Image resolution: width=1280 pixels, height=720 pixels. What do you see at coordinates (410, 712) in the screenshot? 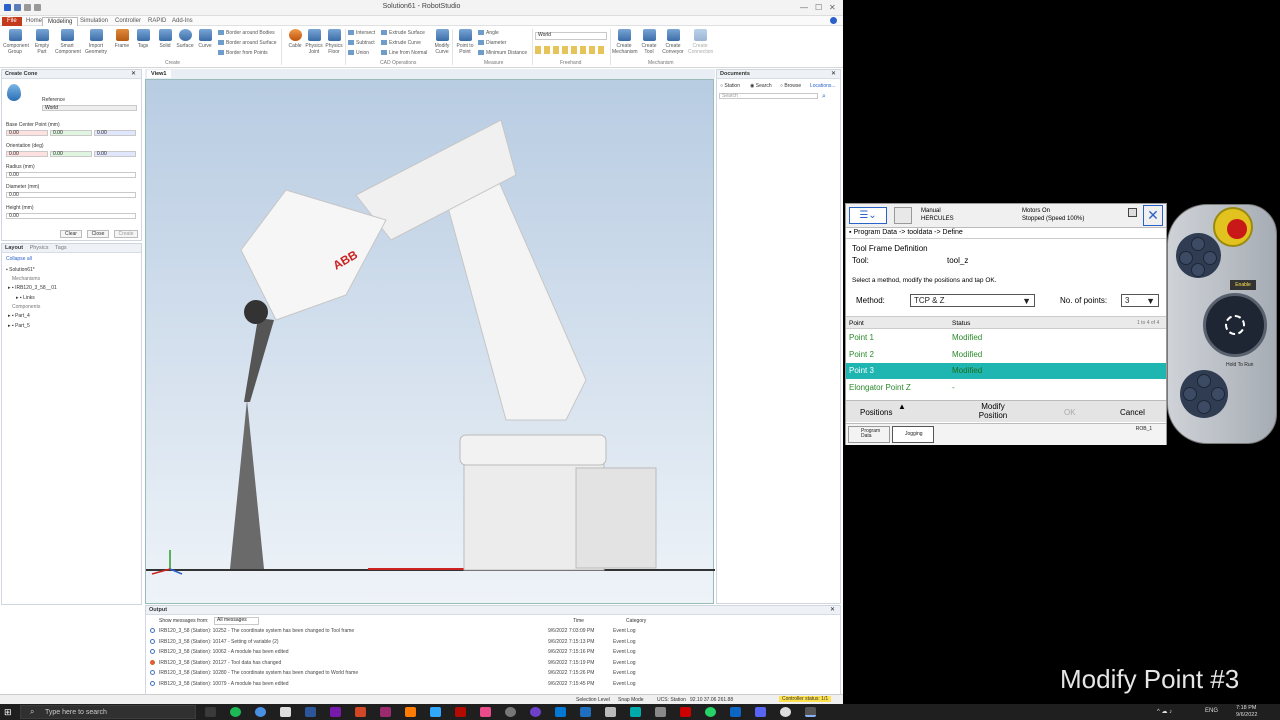
I see `illustrator-icon` at bounding box center [410, 712].